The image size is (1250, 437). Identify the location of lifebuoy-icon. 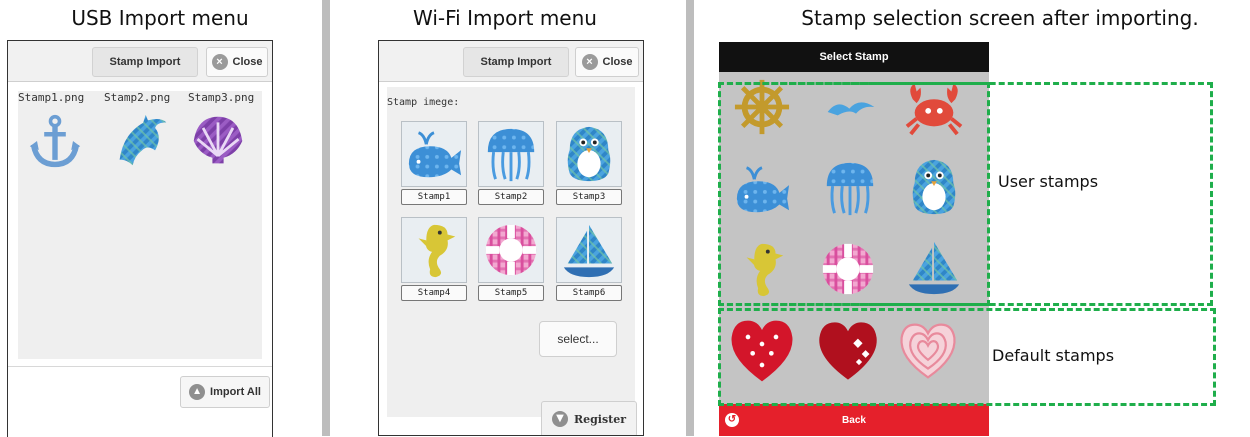
(511, 250).